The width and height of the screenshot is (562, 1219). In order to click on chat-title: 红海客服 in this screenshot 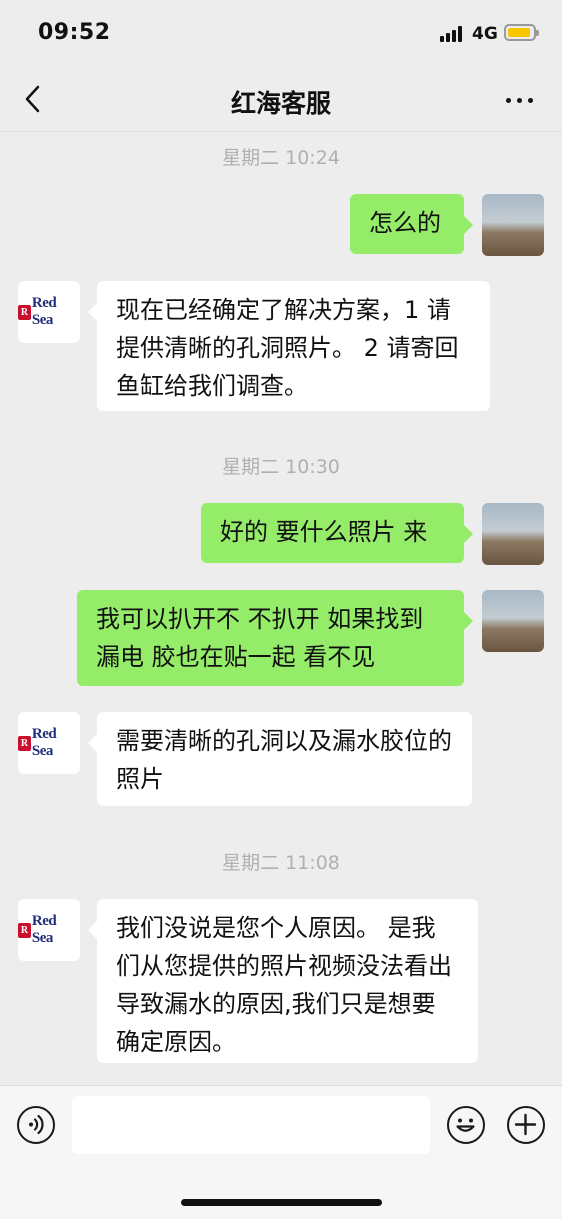, I will do `click(280, 103)`.